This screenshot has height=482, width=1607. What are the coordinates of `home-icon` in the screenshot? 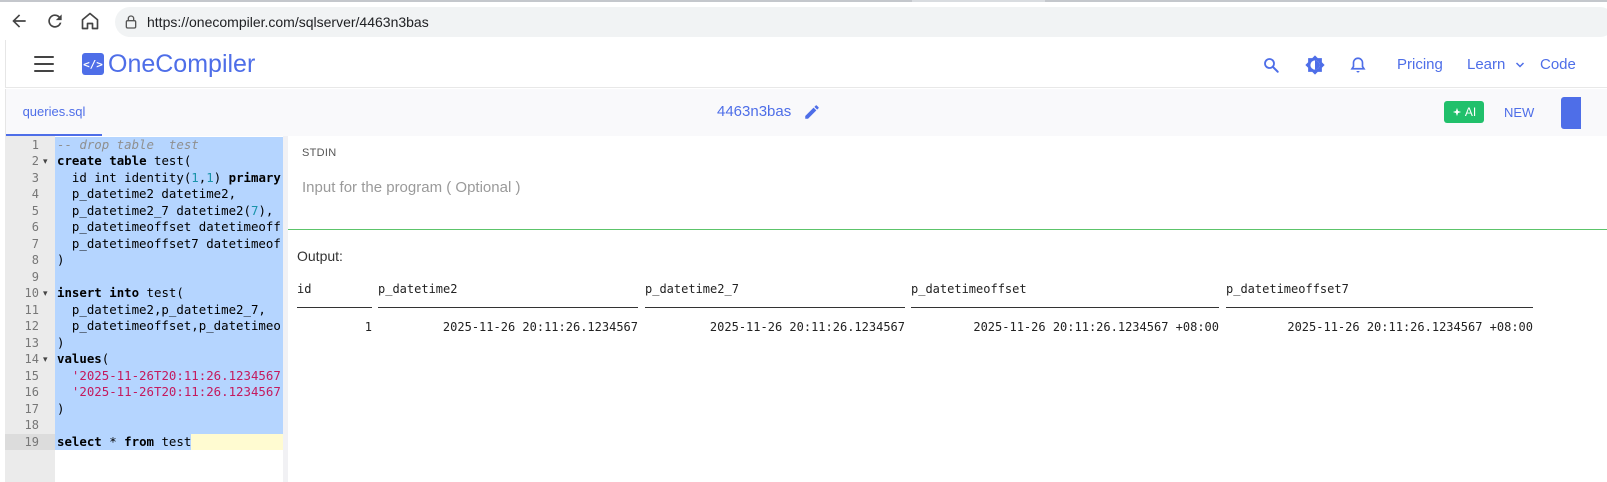 It's located at (90, 21).